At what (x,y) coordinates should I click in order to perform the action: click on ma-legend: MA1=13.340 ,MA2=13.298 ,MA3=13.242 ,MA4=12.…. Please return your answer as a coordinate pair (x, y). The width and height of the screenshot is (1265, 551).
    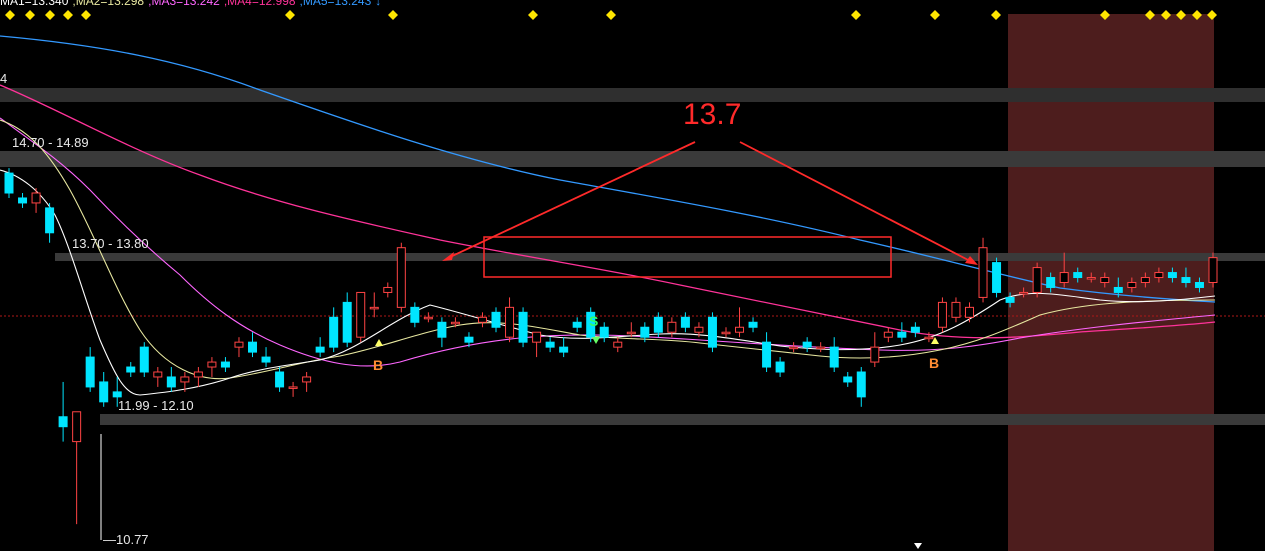
    Looking at the image, I should click on (192, 4).